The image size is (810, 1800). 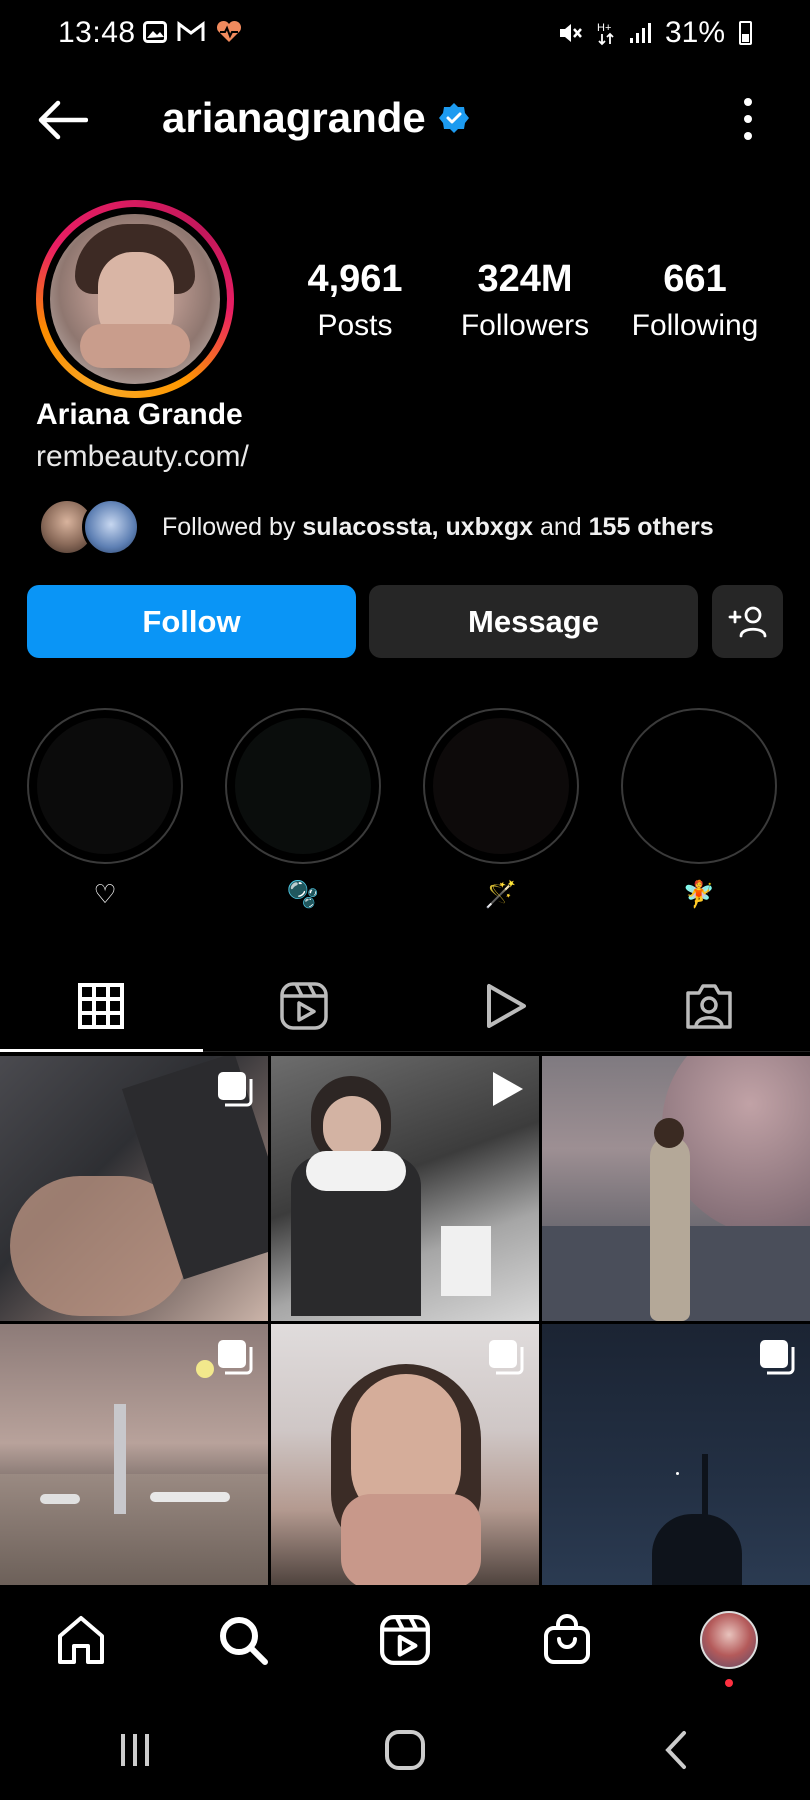 I want to click on profile-full-name: Ariana Grande, so click(x=139, y=414).